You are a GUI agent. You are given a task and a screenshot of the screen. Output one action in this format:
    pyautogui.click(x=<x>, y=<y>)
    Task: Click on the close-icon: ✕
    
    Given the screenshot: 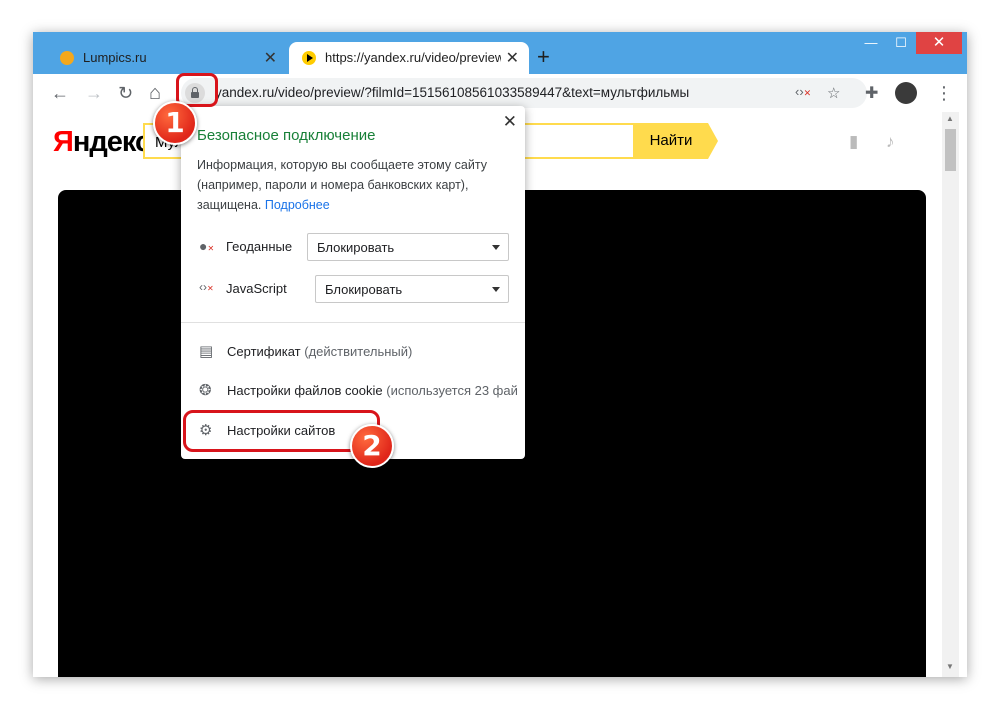 What is the action you would take?
    pyautogui.click(x=510, y=122)
    